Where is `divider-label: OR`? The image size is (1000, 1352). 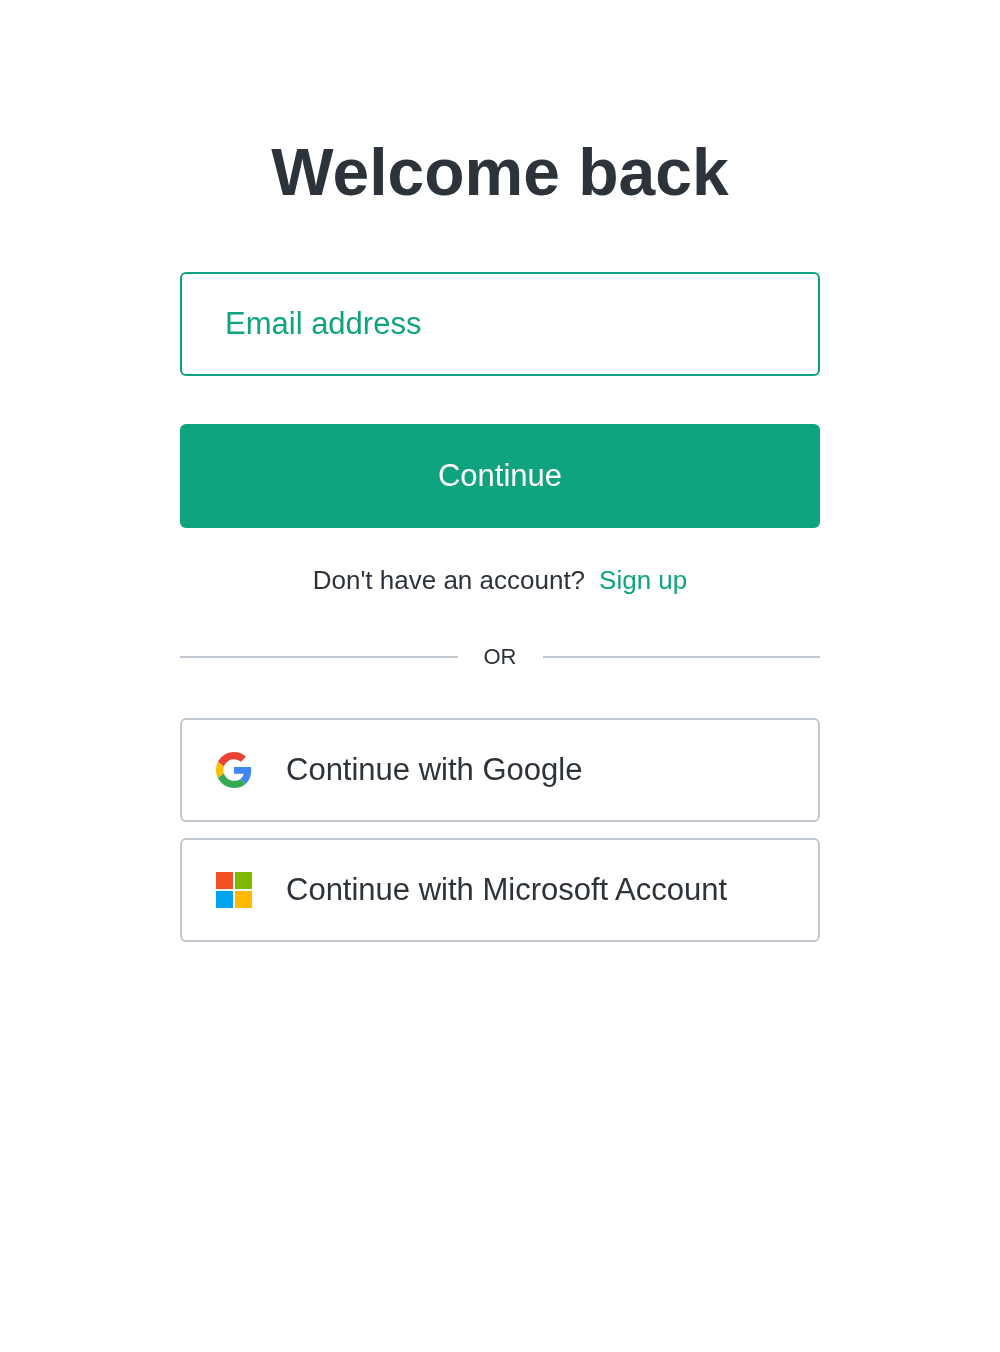
divider-label: OR is located at coordinates (500, 657).